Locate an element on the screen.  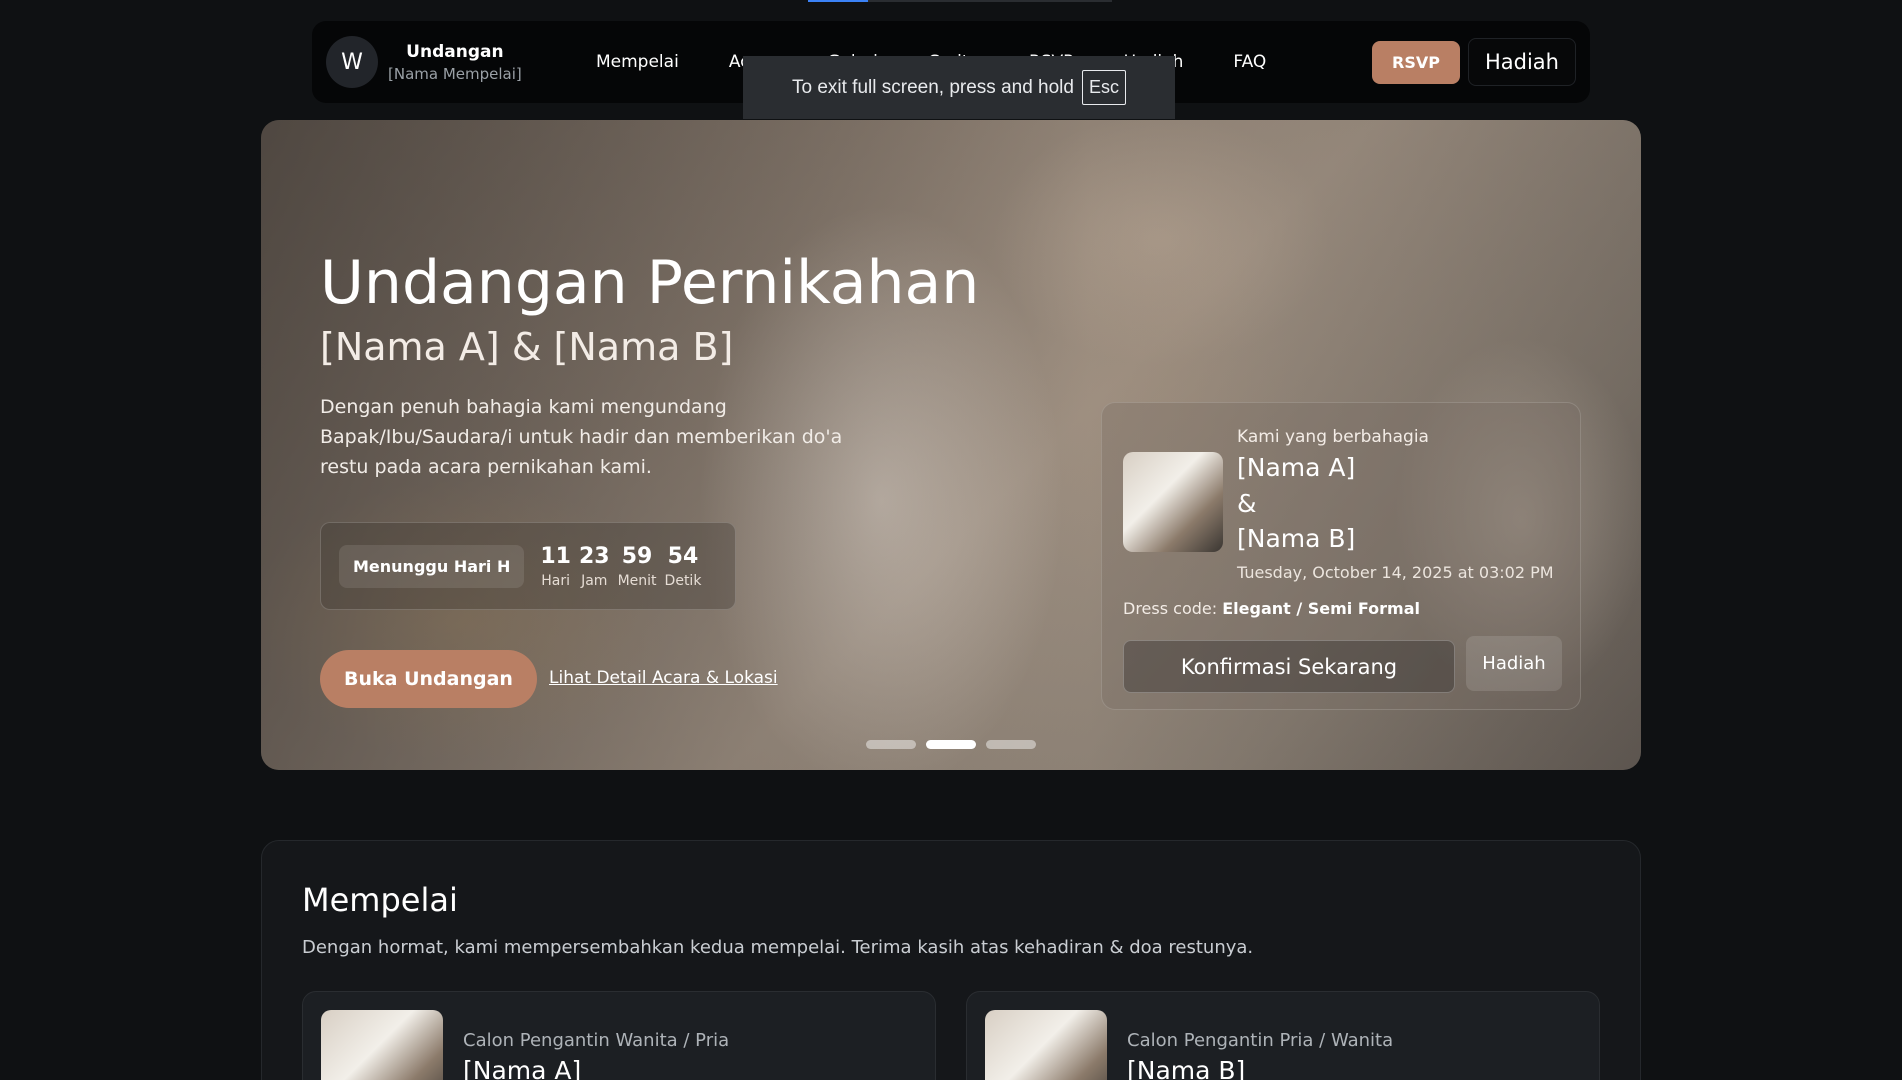
countdown-value: 11 is located at coordinates (555, 556).